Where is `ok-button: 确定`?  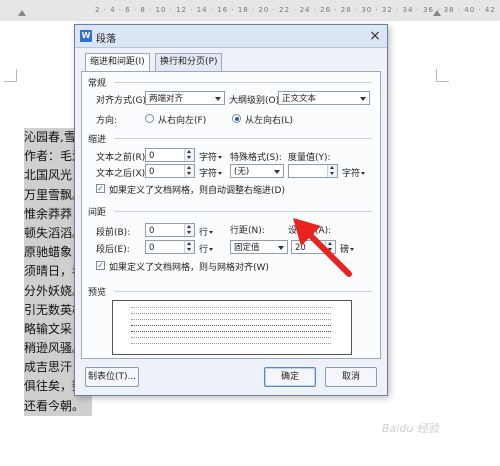
ok-button: 确定 is located at coordinates (290, 377).